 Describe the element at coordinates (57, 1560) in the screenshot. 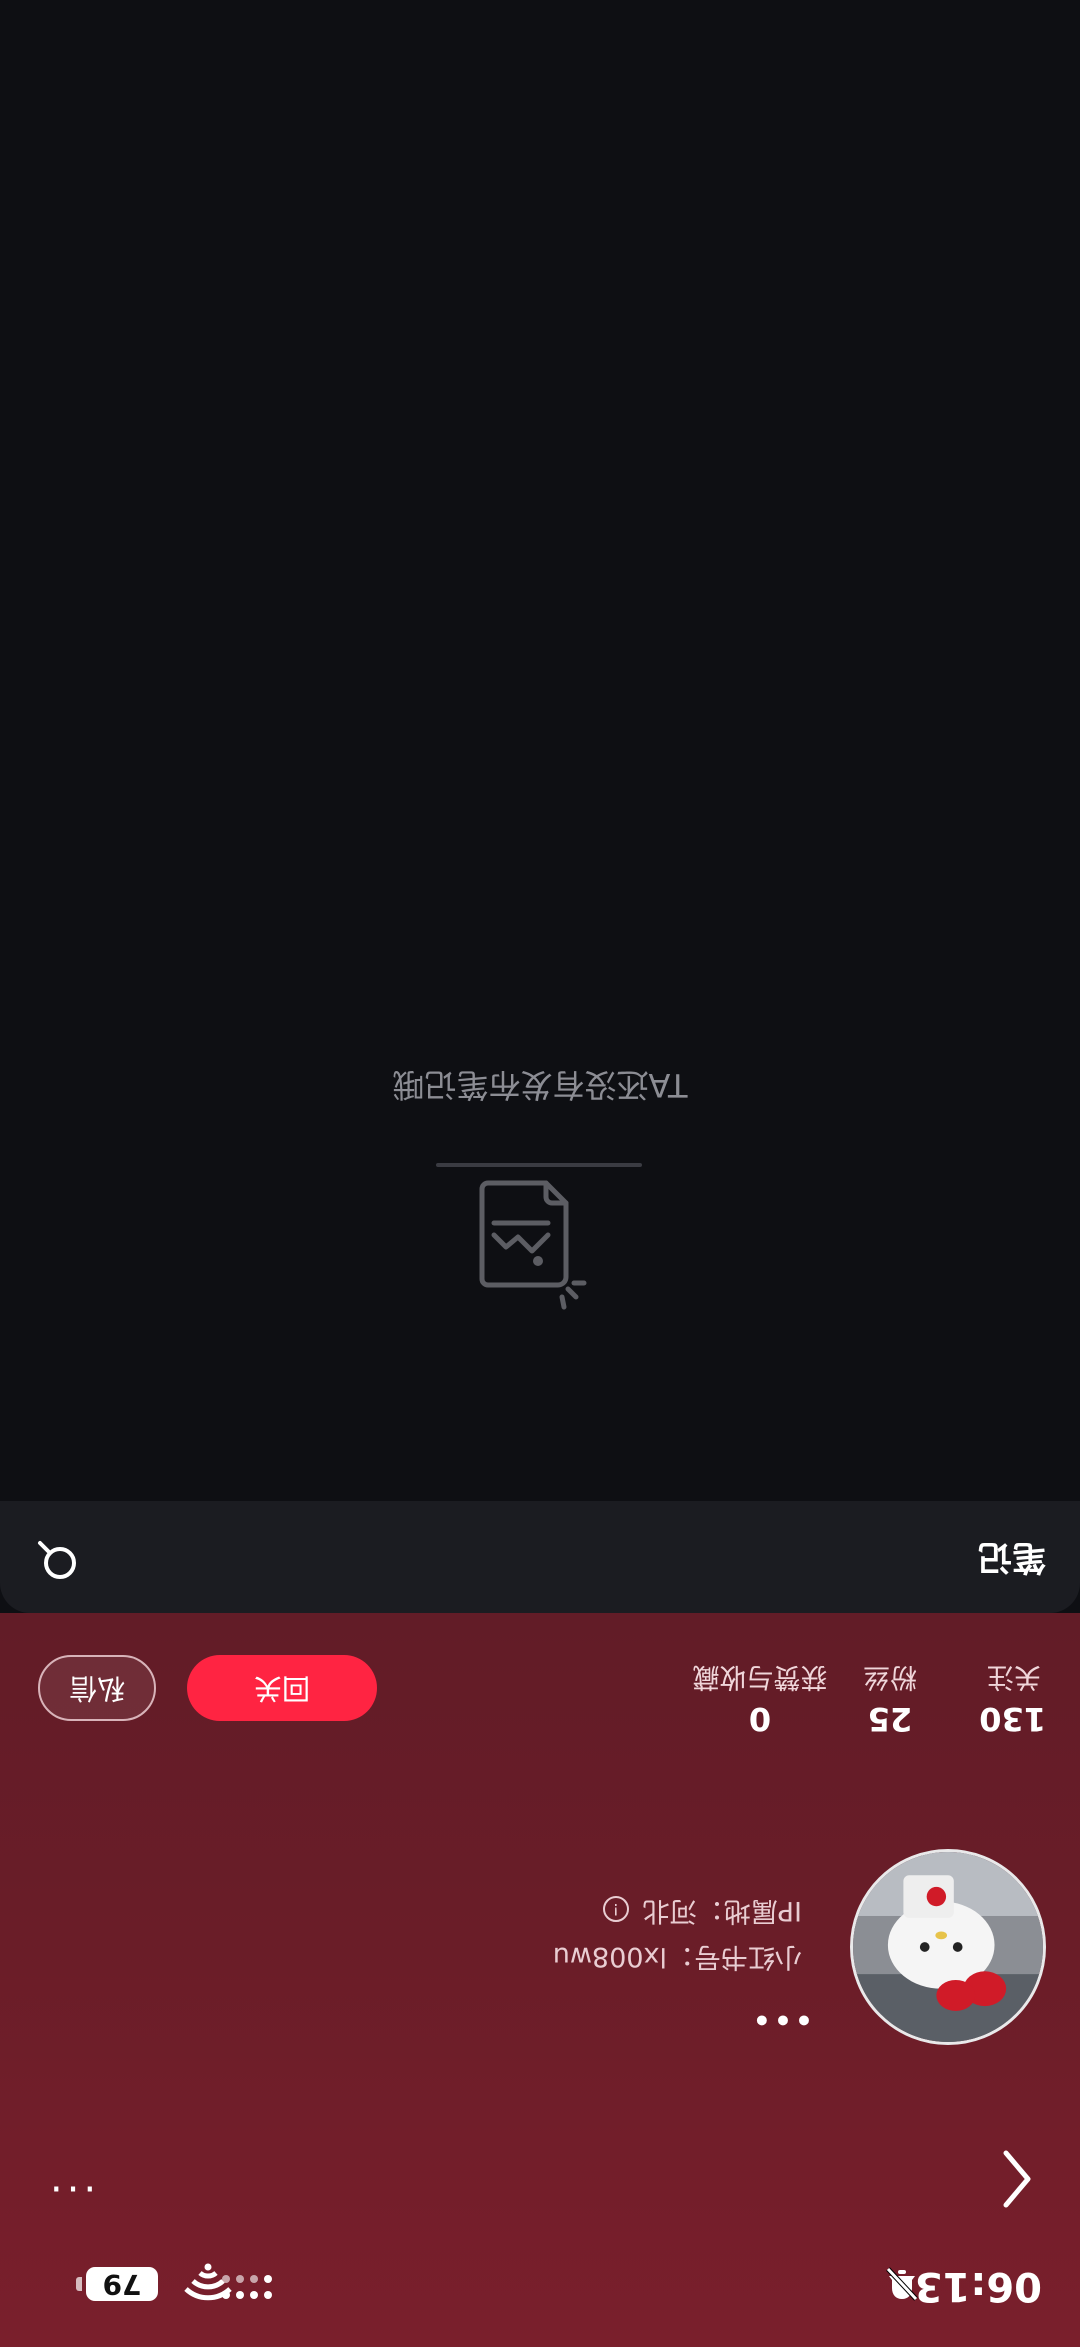

I see `search-icon` at that location.